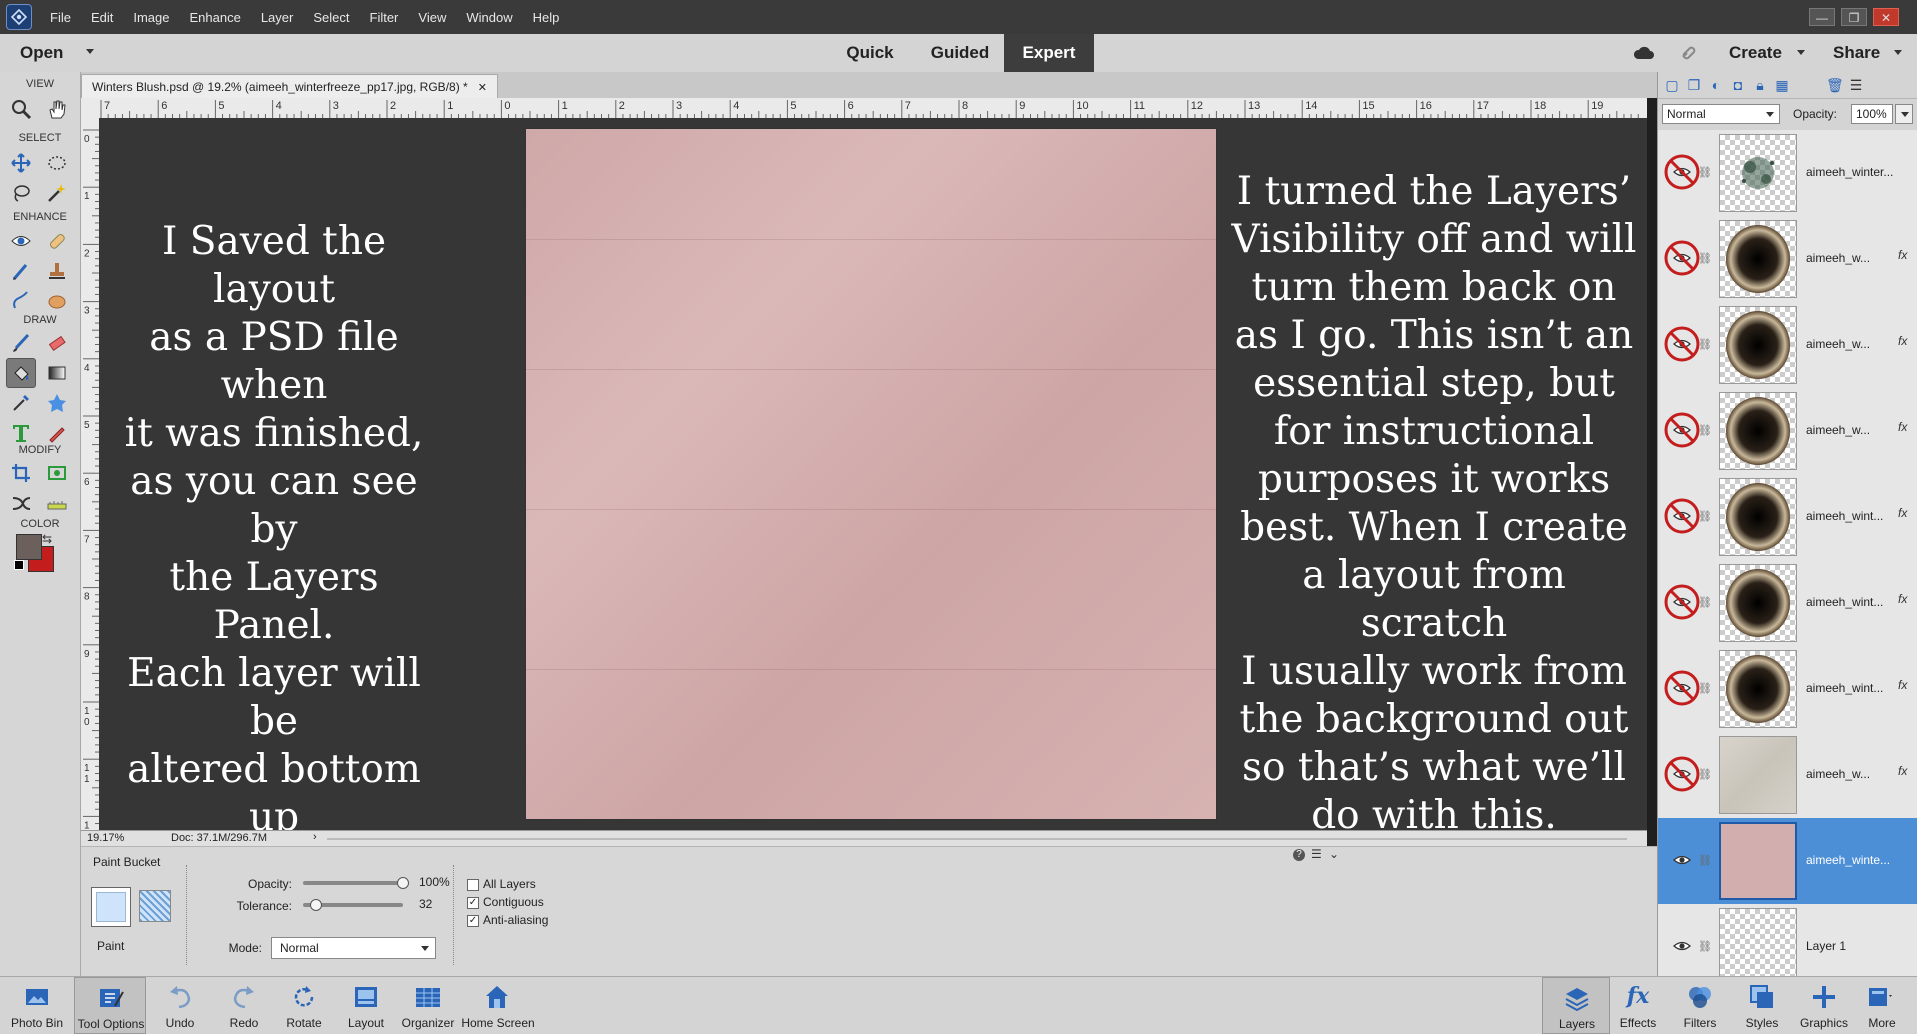 This screenshot has height=1034, width=1917. Describe the element at coordinates (57, 163) in the screenshot. I see `marquee-tool-icon` at that location.